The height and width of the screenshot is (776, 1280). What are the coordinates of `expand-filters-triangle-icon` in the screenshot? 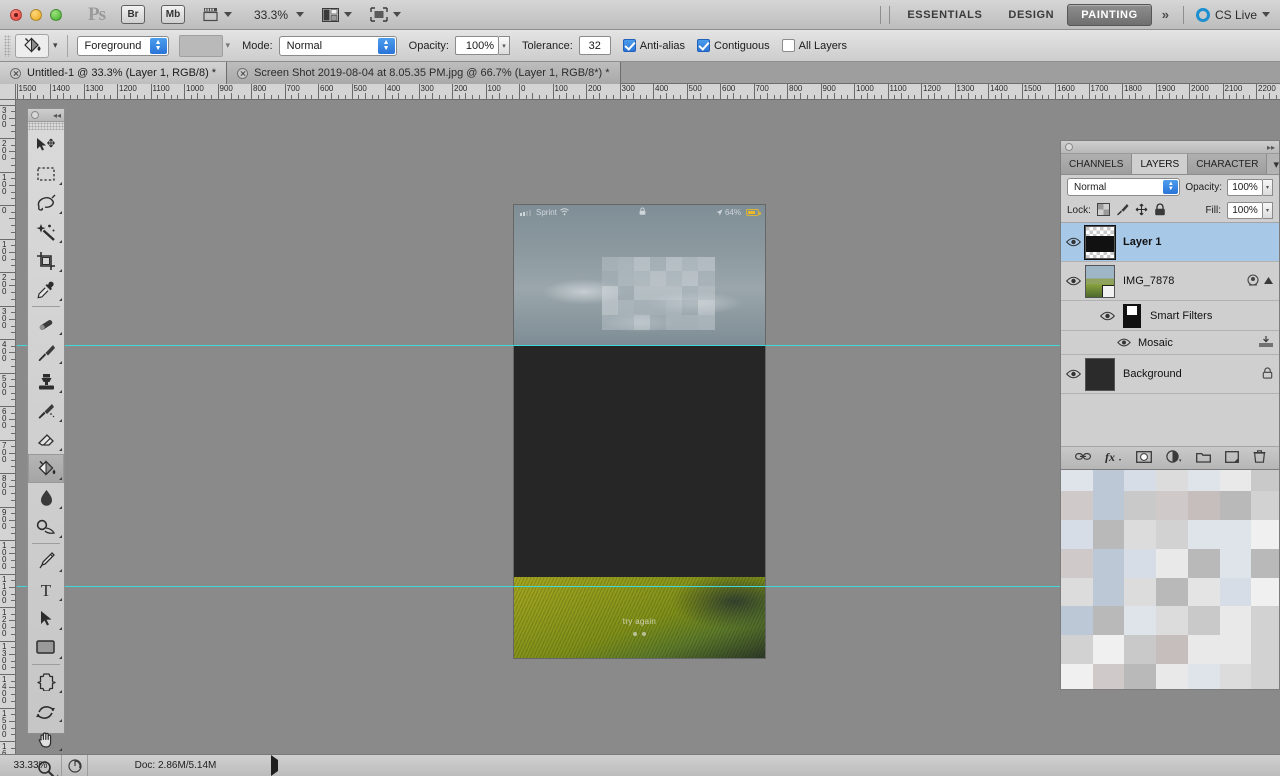 It's located at (1268, 281).